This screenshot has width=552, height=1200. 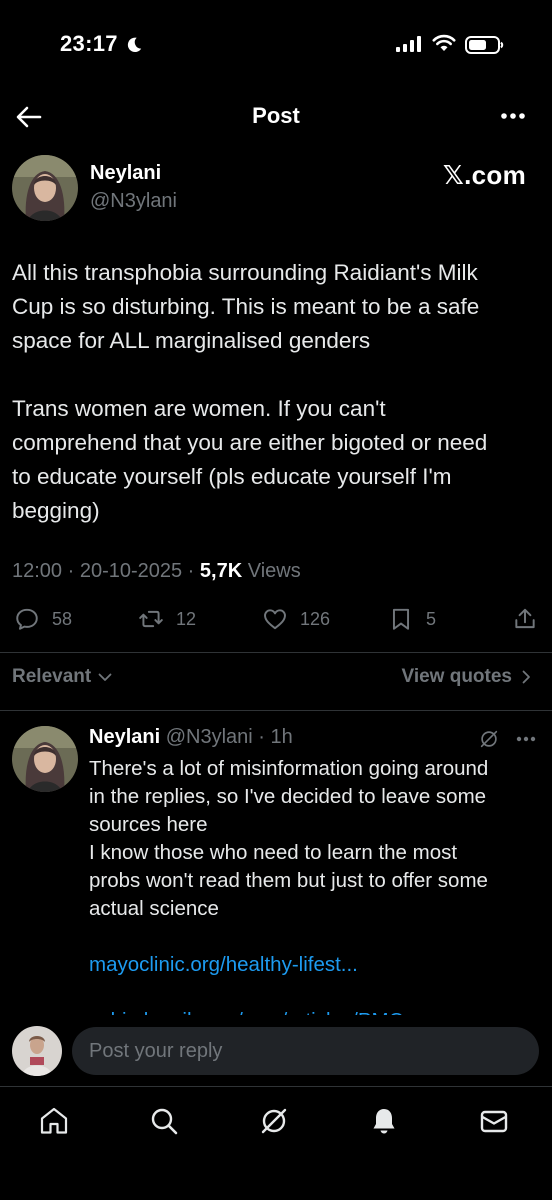 I want to click on reply-author-name: Neylani, so click(x=124, y=737).